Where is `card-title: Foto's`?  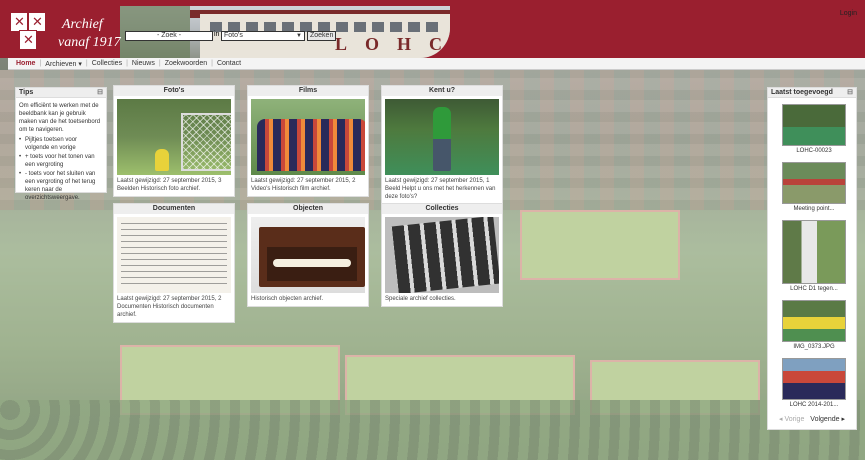 card-title: Foto's is located at coordinates (174, 91).